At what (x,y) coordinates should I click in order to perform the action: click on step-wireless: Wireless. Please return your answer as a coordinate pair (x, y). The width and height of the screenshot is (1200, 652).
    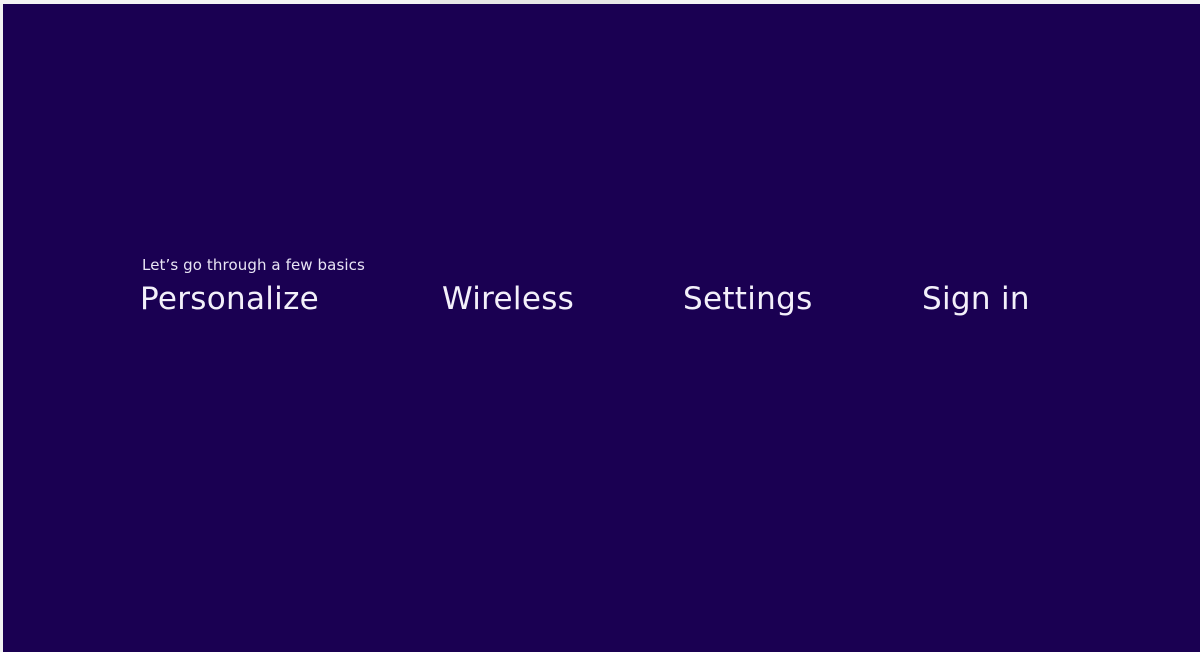
    Looking at the image, I should click on (508, 299).